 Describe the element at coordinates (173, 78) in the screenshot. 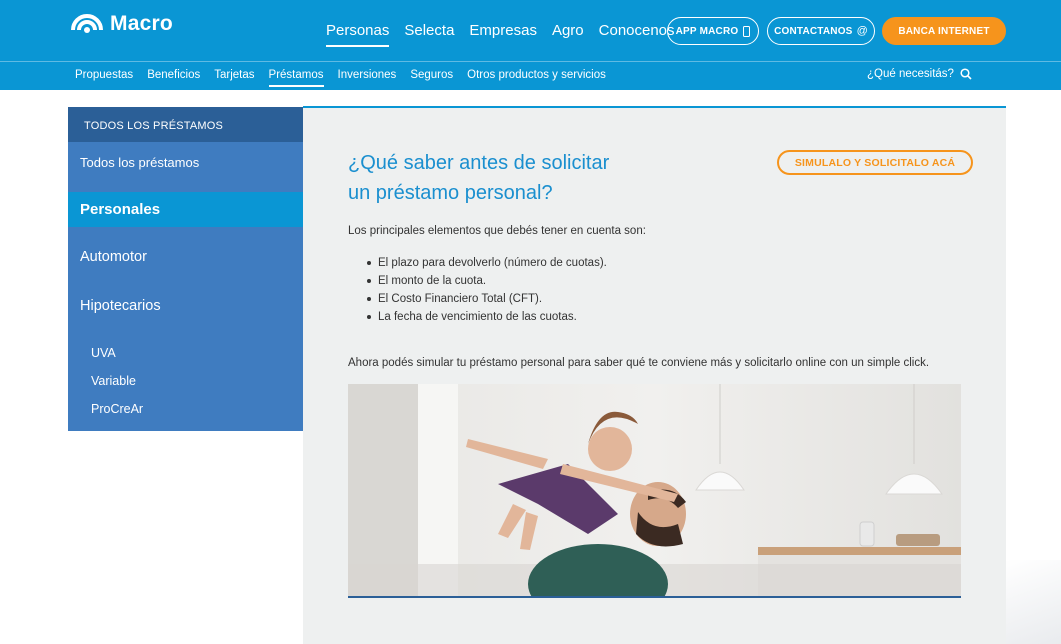

I see `subnav-beneficios: Beneficios` at that location.